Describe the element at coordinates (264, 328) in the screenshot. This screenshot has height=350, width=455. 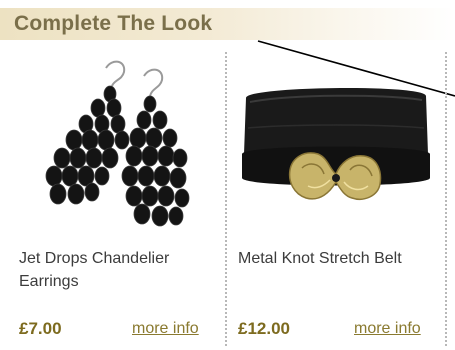
I see `product-price: £12.00` at that location.